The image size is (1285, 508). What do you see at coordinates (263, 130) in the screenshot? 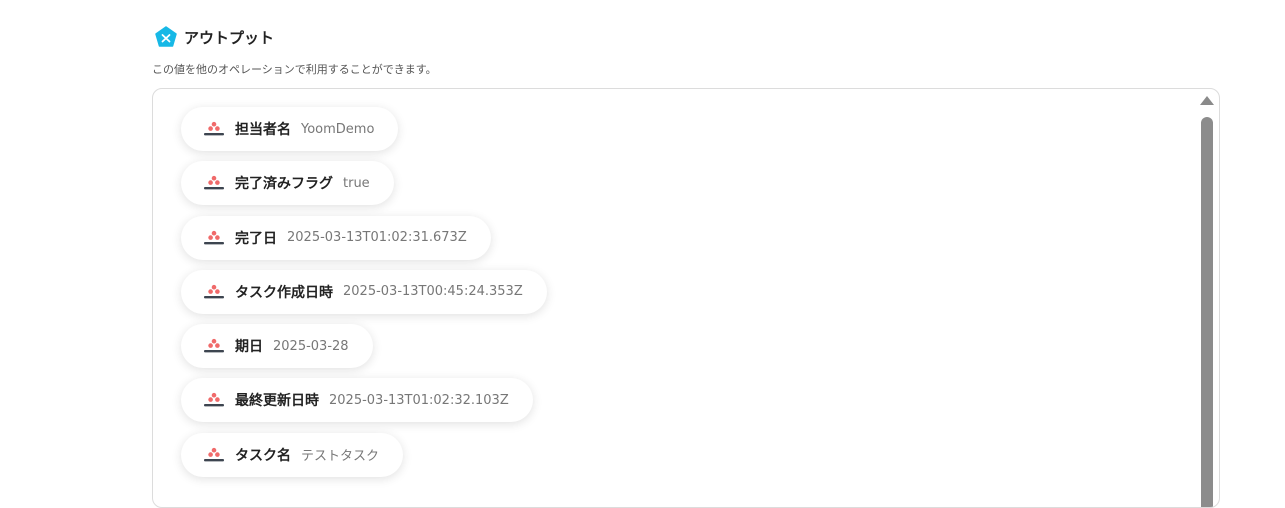
I see `field-name: 担当者名` at bounding box center [263, 130].